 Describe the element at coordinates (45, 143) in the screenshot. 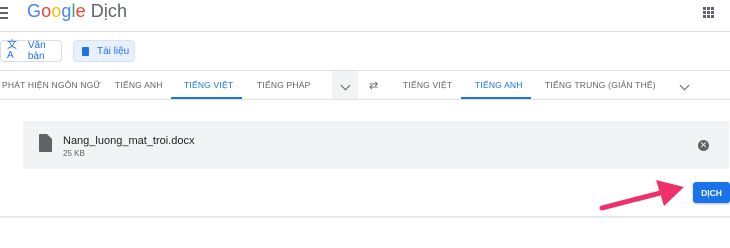

I see `file-icon` at that location.